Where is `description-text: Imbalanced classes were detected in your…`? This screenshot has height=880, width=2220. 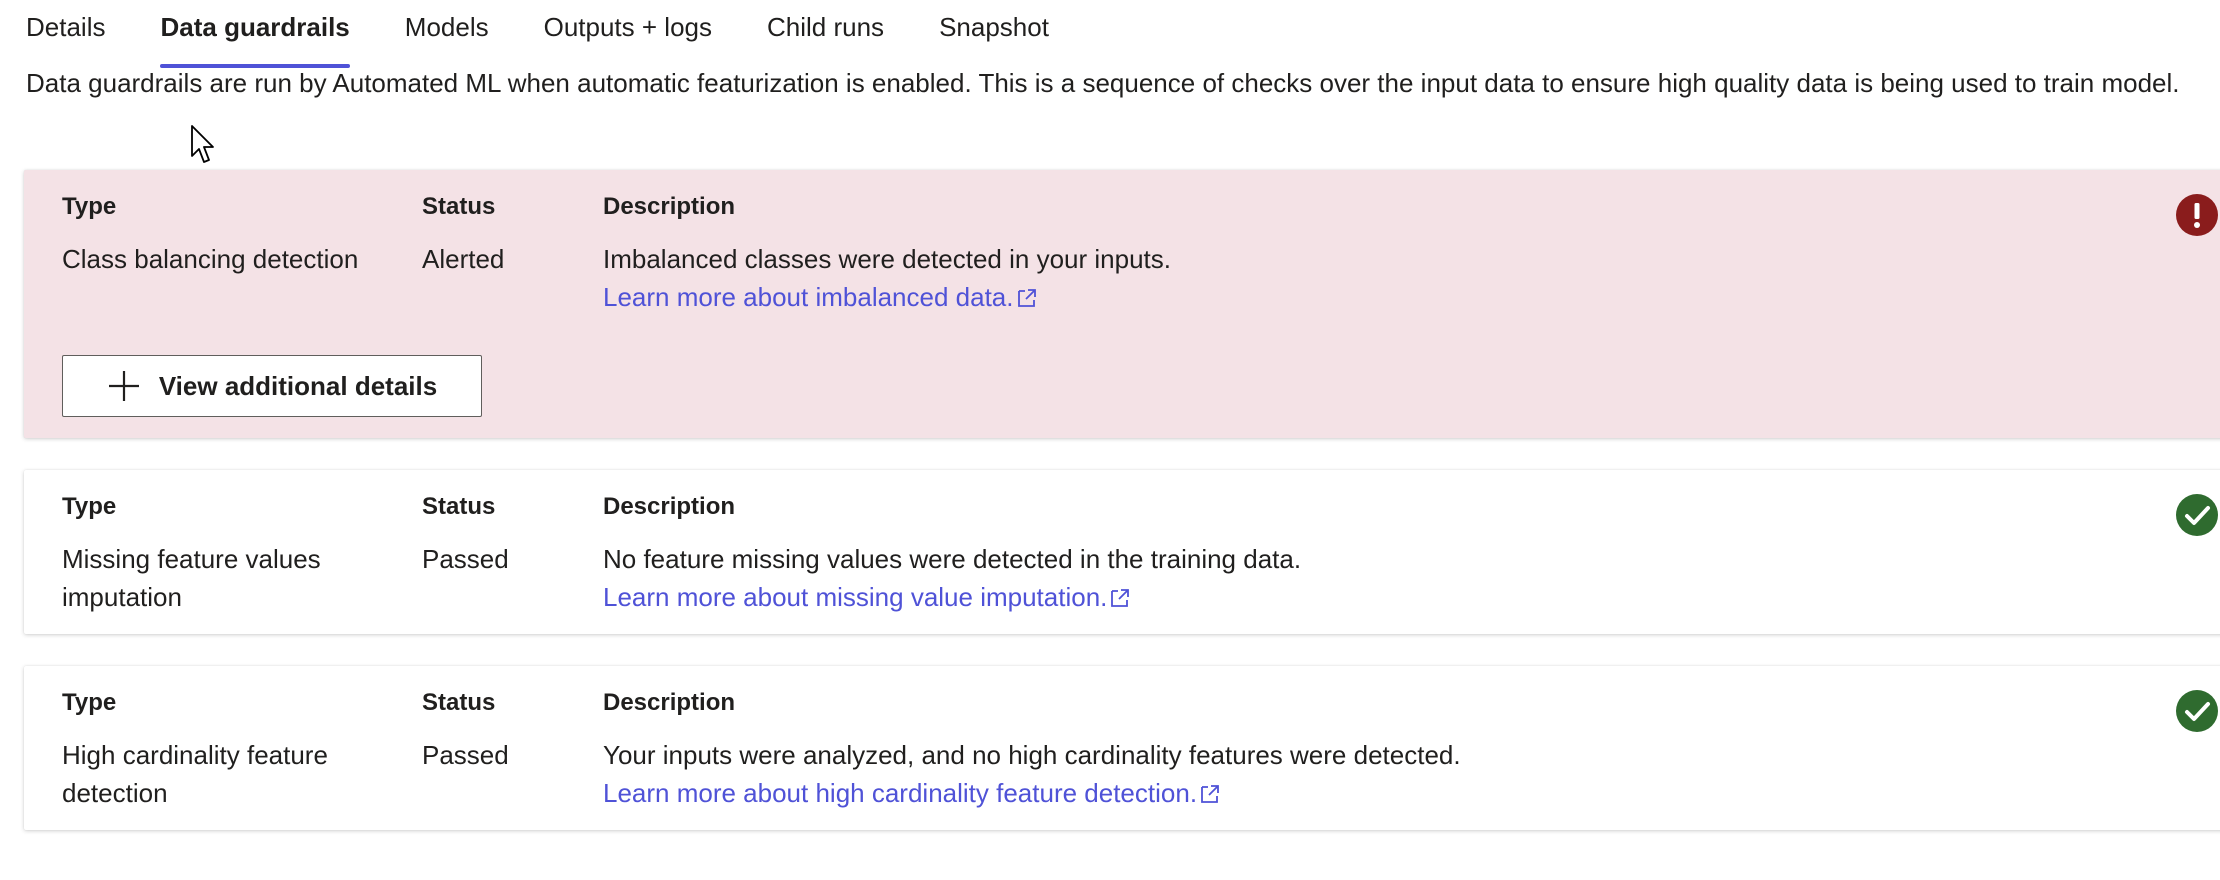
description-text: Imbalanced classes were detected in your… is located at coordinates (887, 259).